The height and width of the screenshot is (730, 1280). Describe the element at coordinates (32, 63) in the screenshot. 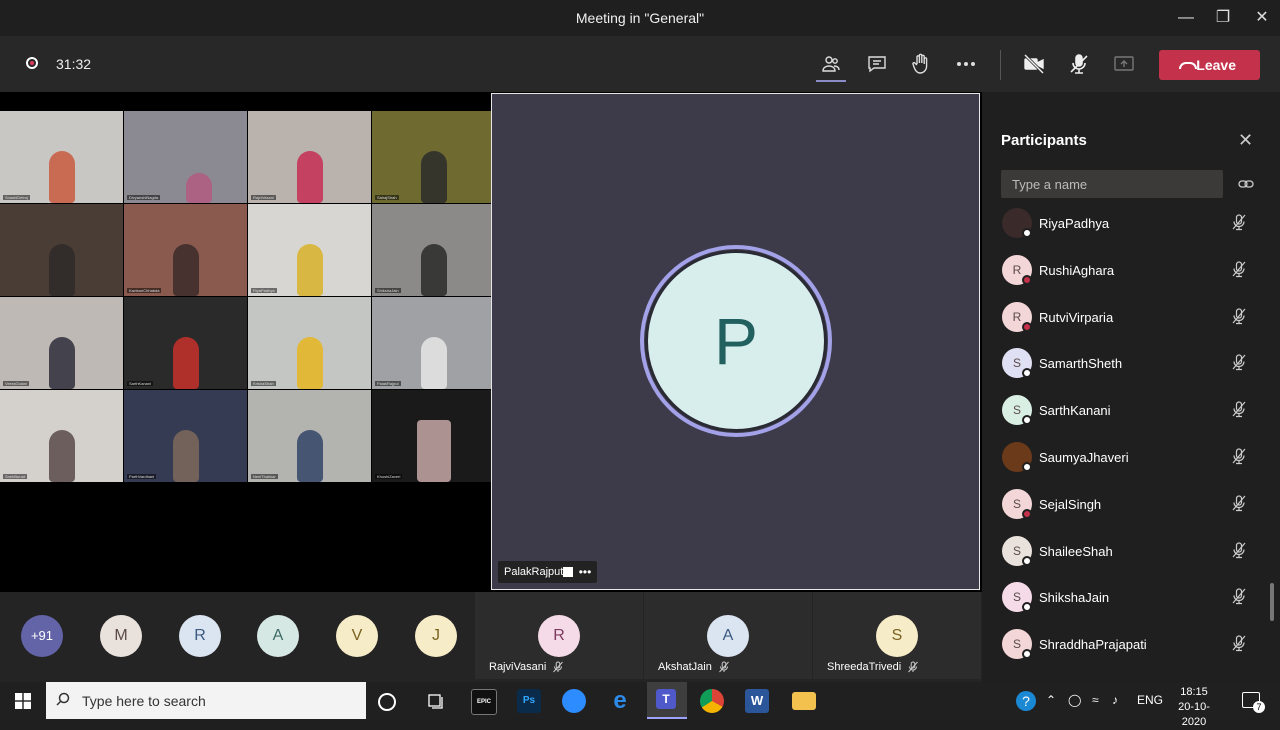

I see `recording-icon` at that location.